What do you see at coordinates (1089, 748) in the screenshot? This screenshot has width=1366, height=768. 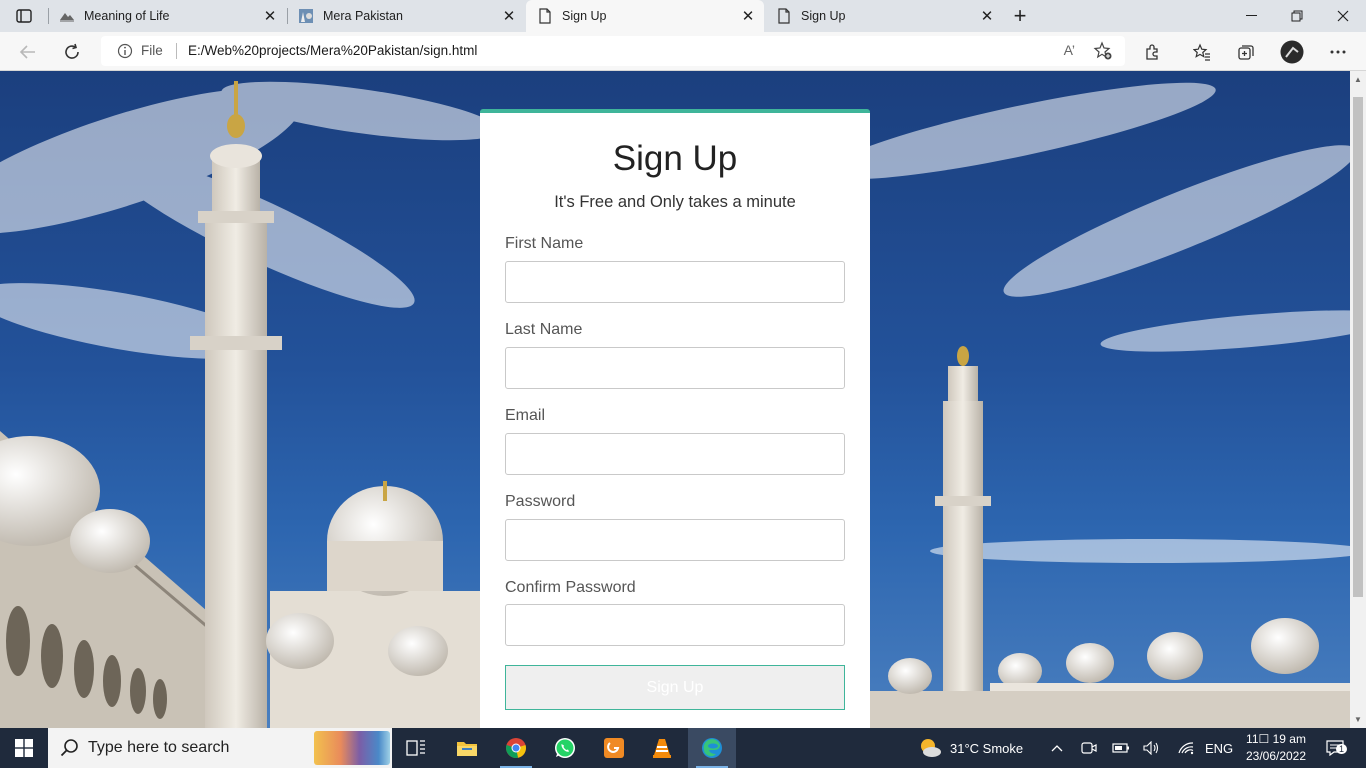 I see `meet-now-icon` at bounding box center [1089, 748].